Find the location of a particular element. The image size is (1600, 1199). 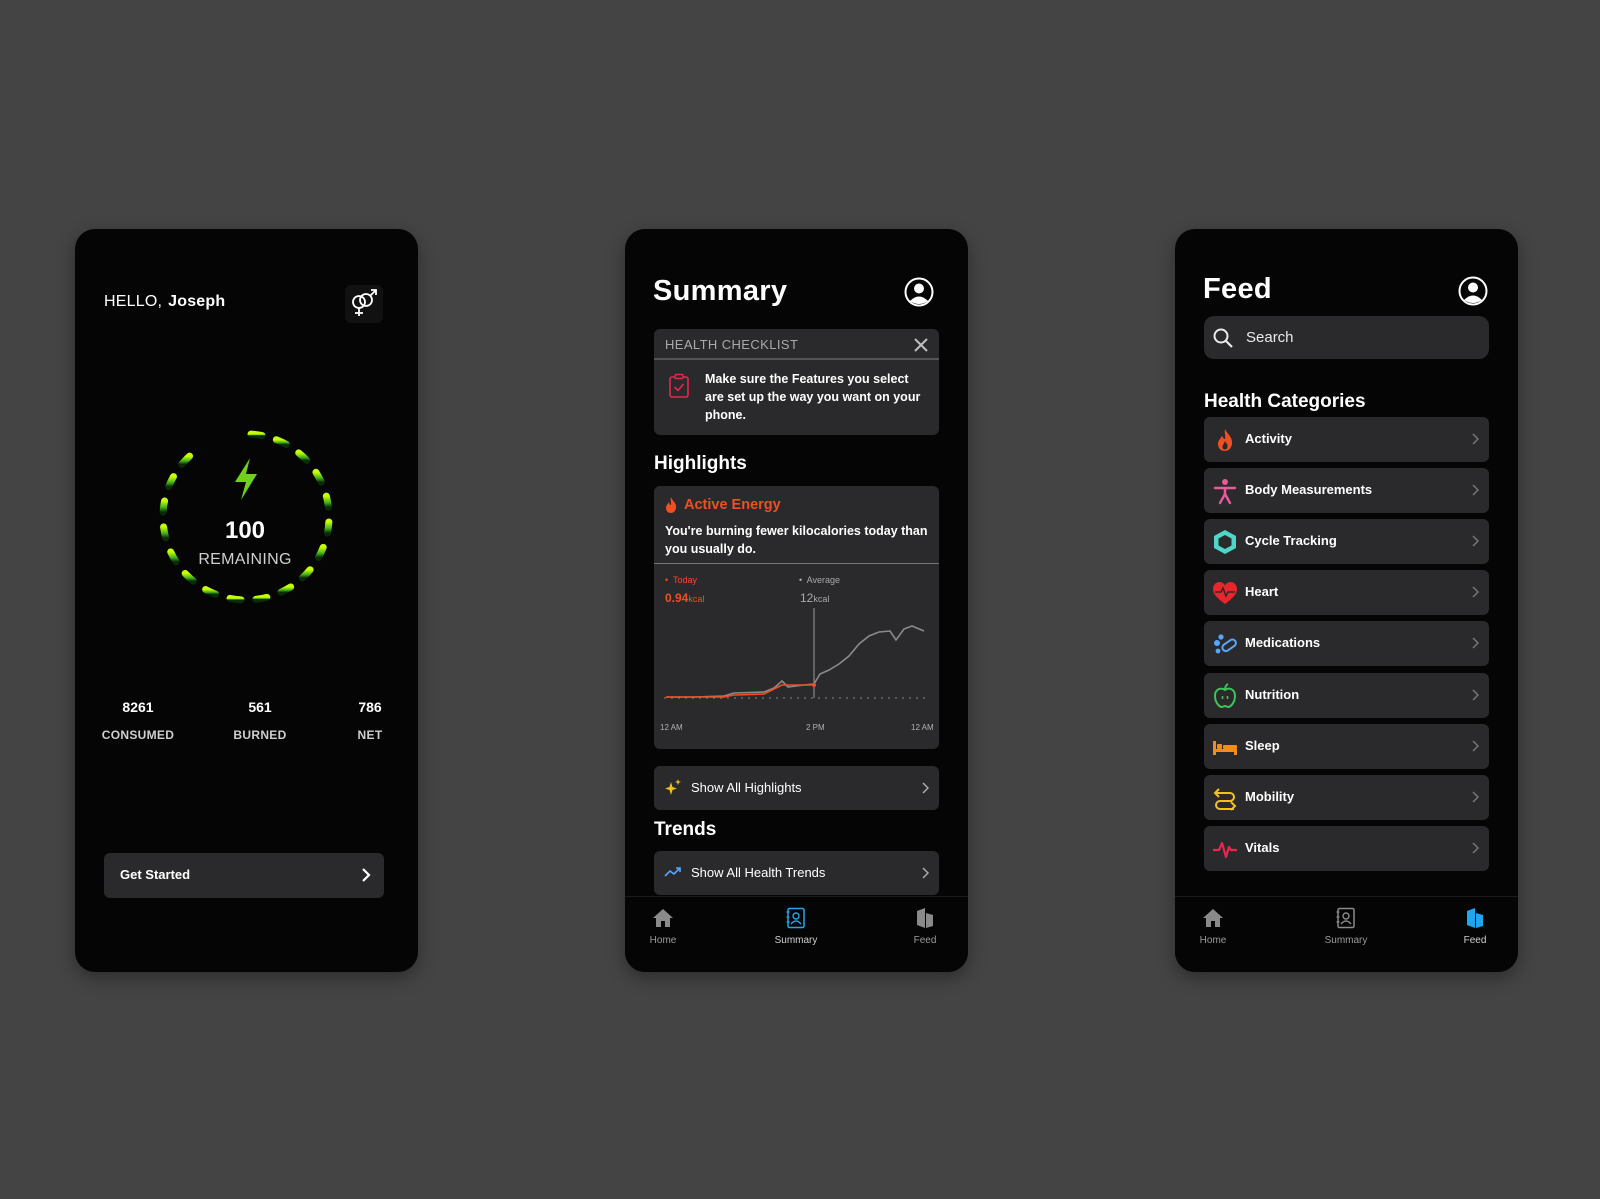

energy-line-chart is located at coordinates (796, 653).